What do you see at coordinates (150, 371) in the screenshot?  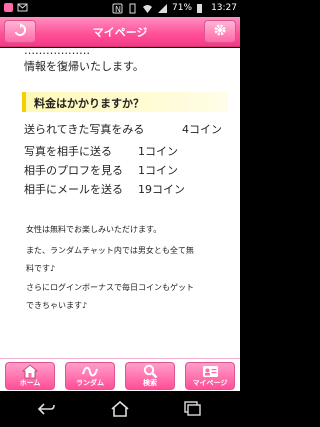 I see `search-icon` at bounding box center [150, 371].